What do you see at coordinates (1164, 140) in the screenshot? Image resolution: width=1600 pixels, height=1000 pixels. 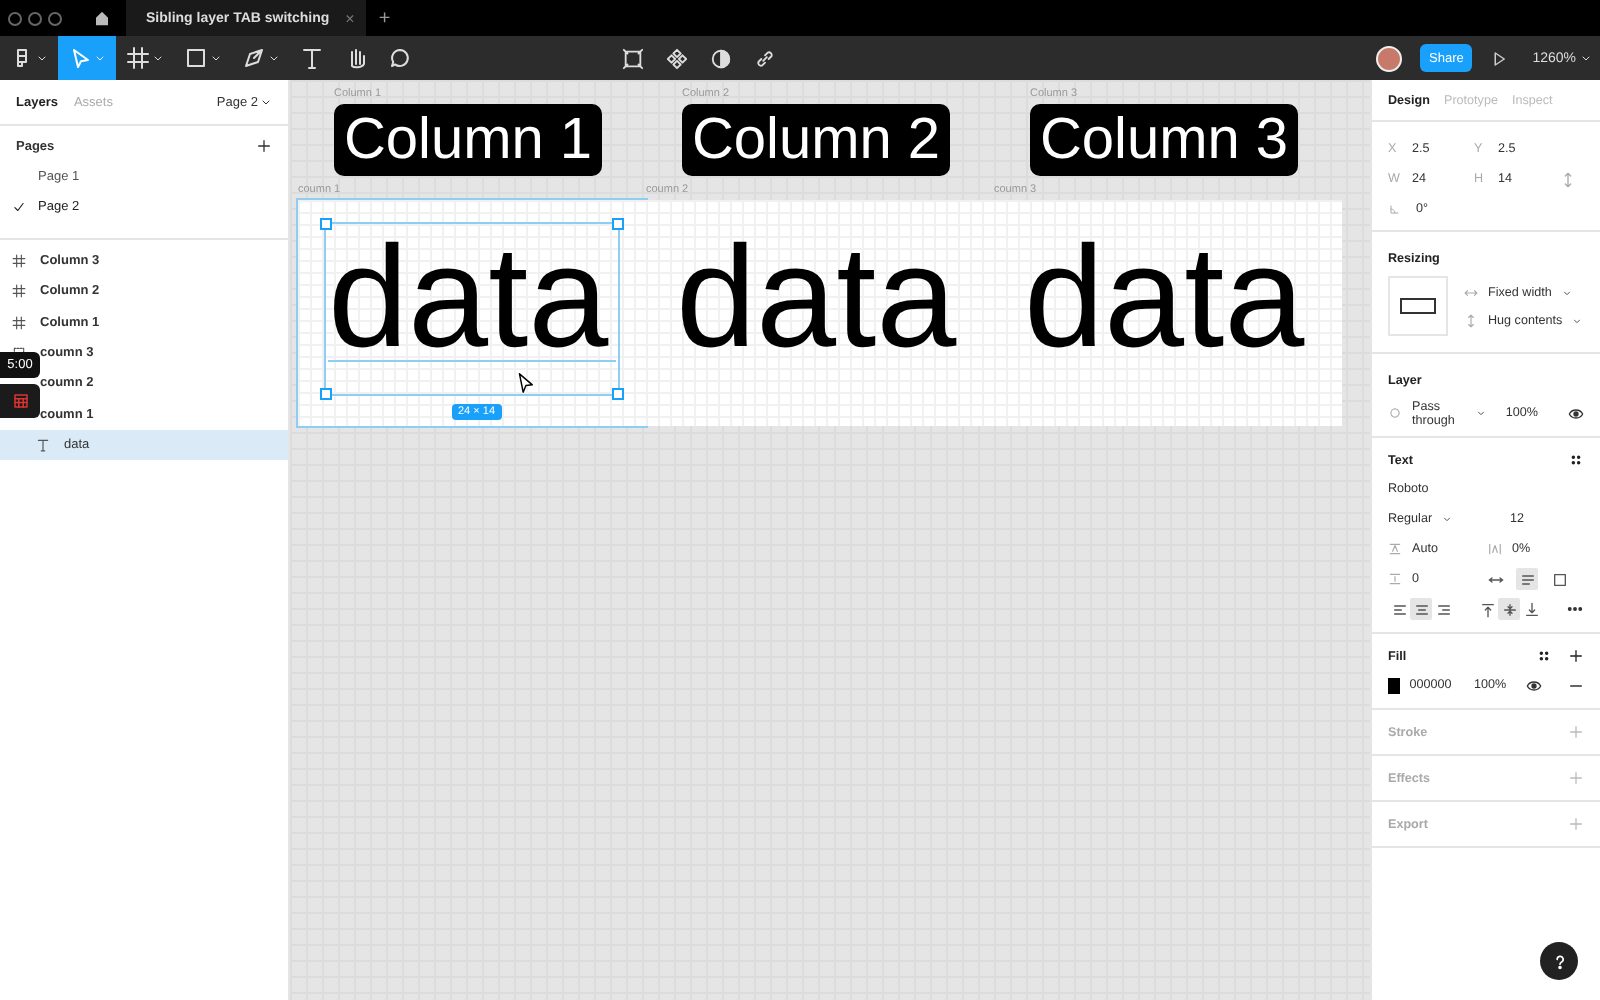 I see `column-heading: Column 3` at bounding box center [1164, 140].